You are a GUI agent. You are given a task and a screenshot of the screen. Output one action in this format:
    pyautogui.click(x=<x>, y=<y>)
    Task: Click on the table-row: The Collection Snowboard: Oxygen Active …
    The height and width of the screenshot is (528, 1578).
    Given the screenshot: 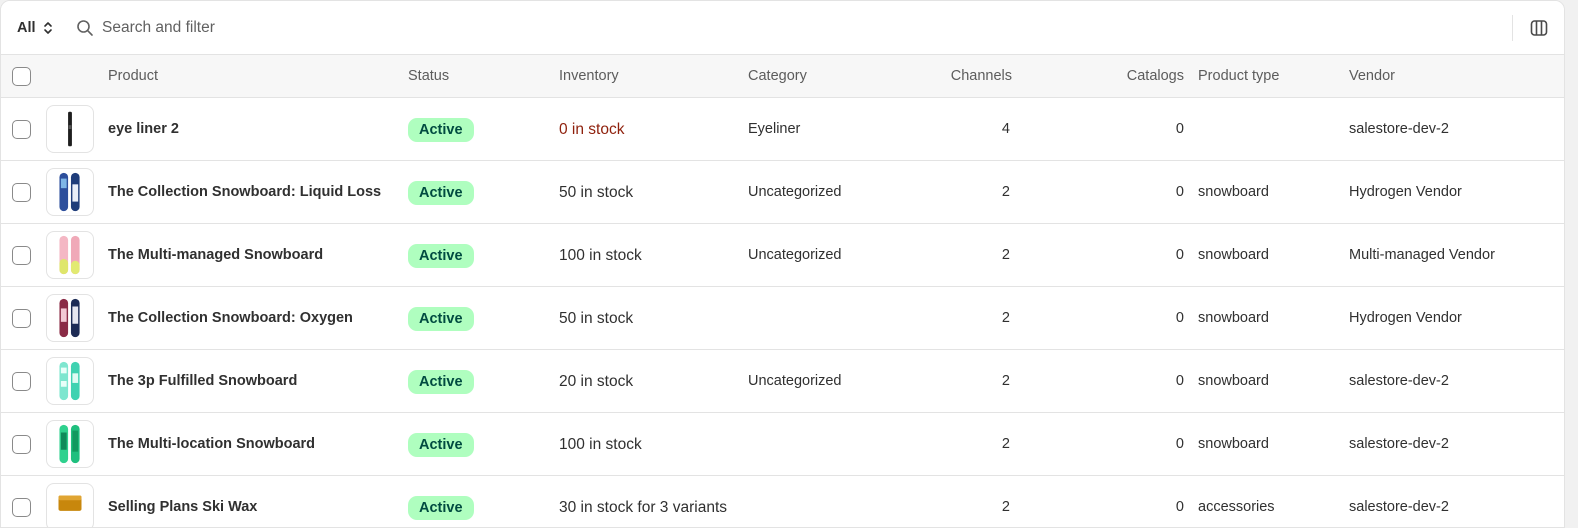 What is the action you would take?
    pyautogui.click(x=782, y=318)
    